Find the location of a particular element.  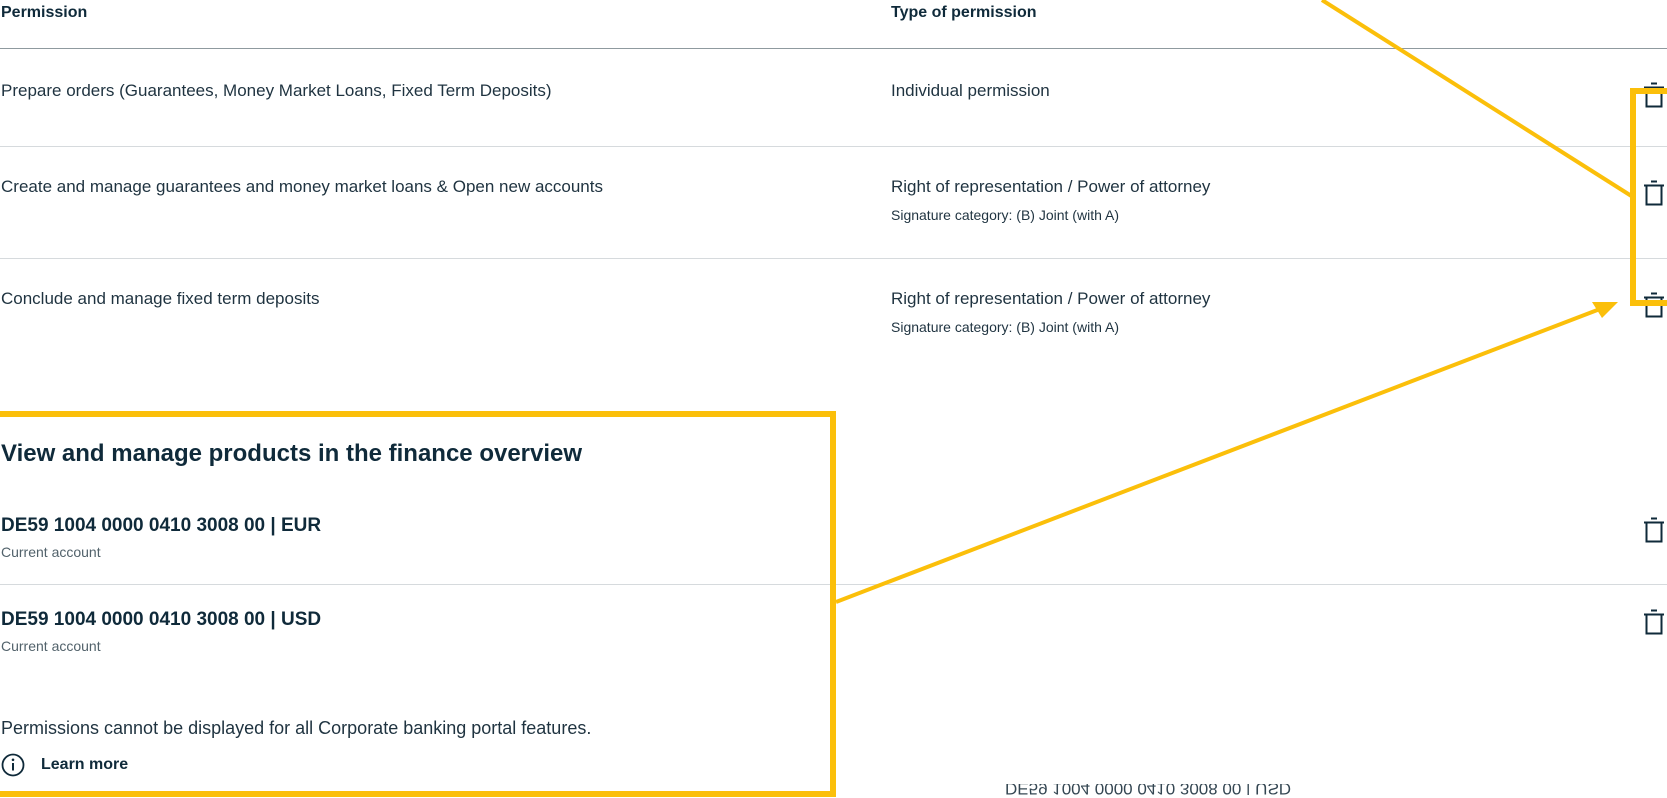

permission-name: Conclude and manage fixed term deposits is located at coordinates (160, 298).